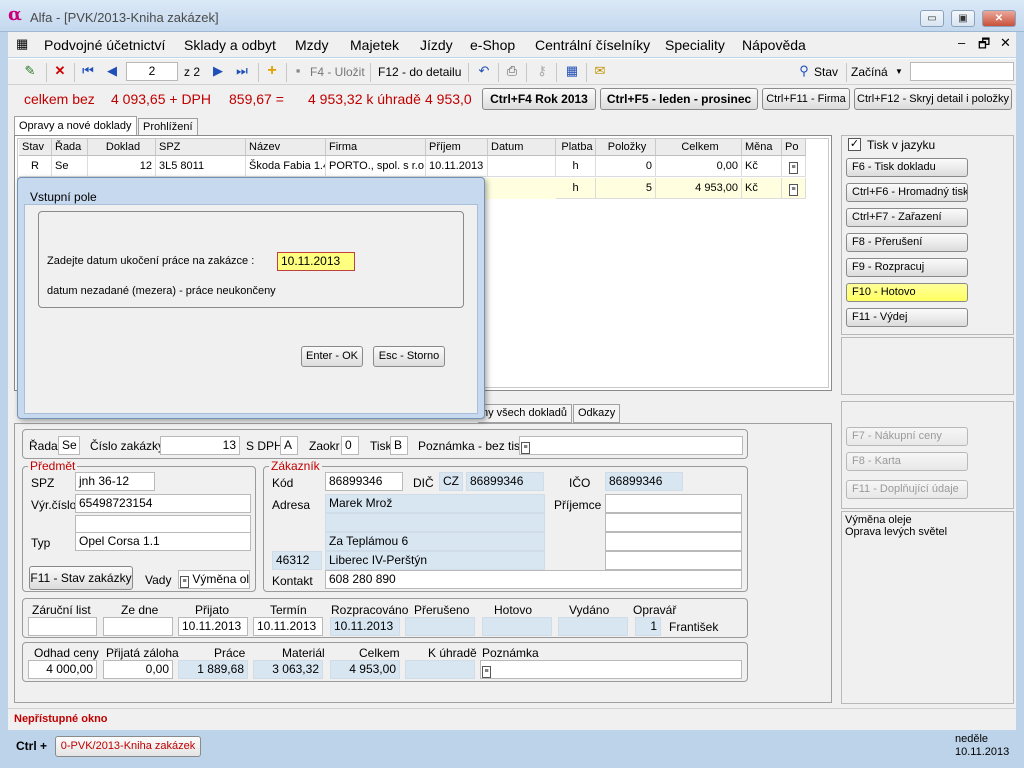 The image size is (1024, 768). What do you see at coordinates (762, 147) in the screenshot?
I see `grid-header-mena: Měna` at bounding box center [762, 147].